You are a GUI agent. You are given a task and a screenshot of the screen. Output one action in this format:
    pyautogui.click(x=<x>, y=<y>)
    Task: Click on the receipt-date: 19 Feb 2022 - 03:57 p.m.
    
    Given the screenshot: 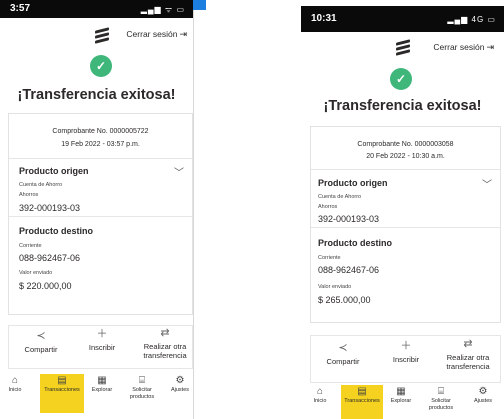 What is the action you would take?
    pyautogui.click(x=100, y=144)
    